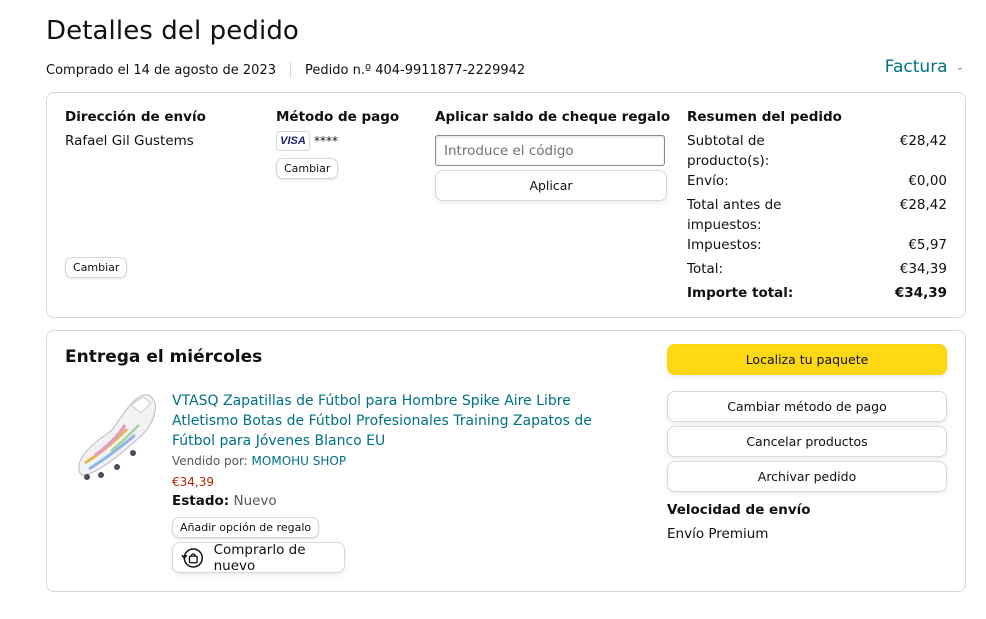  Describe the element at coordinates (550, 150) in the screenshot. I see `gift-card-code-input` at that location.